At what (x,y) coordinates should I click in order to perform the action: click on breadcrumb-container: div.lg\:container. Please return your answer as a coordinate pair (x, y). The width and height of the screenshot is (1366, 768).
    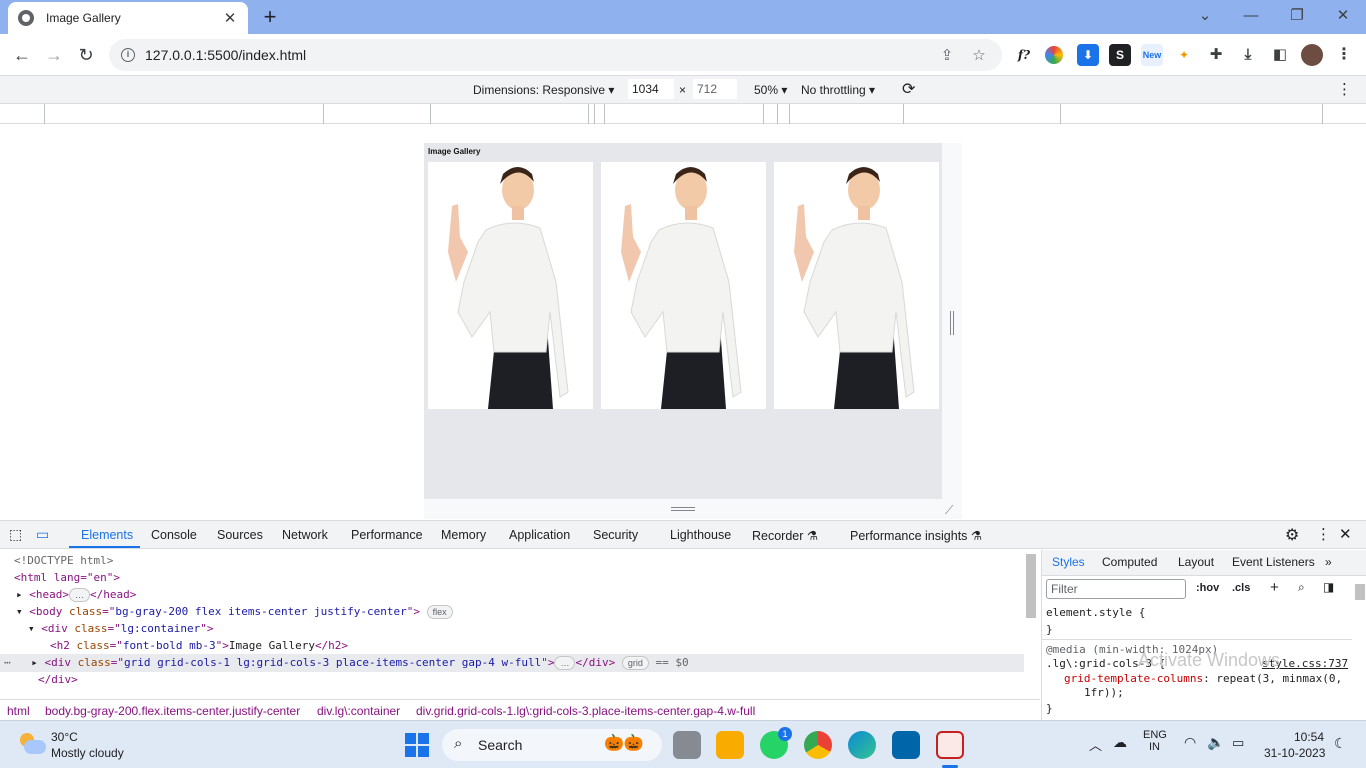
    Looking at the image, I should click on (358, 711).